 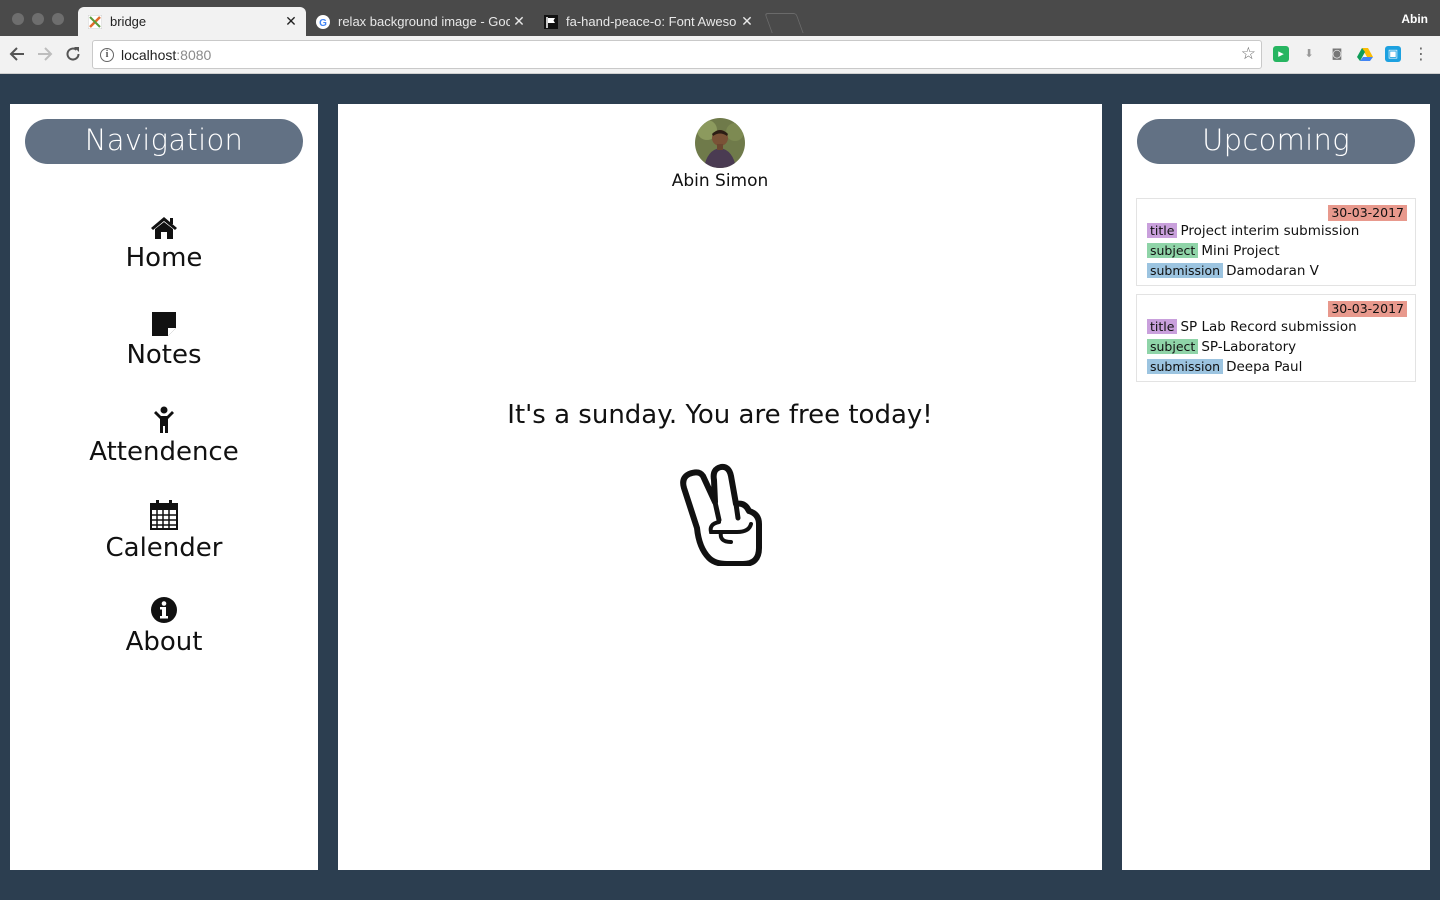 I want to click on google-drive-extension-icon, so click(x=1365, y=54).